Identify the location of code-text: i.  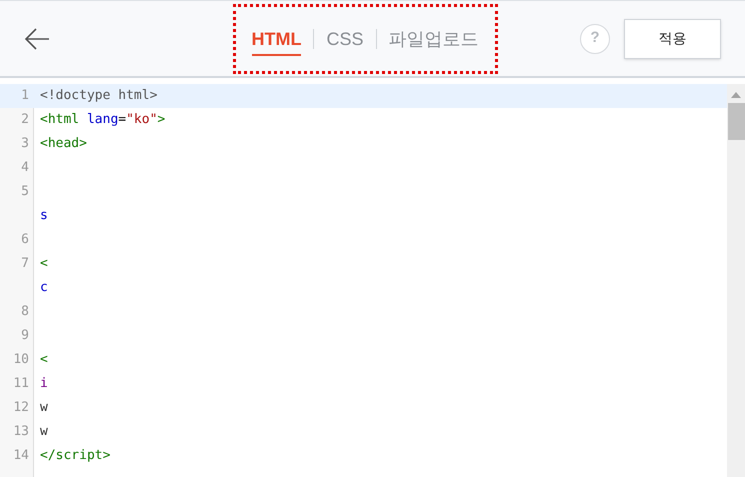
(44, 384).